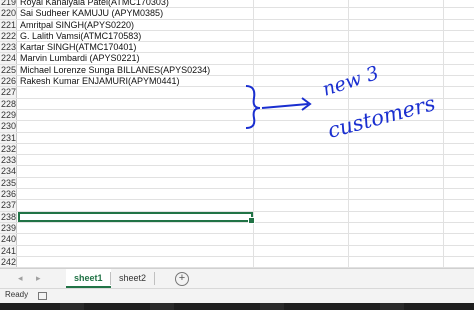  What do you see at coordinates (90, 13) in the screenshot?
I see `cell-a: Sai Sudheer KAMUJU (APYM0385)` at bounding box center [90, 13].